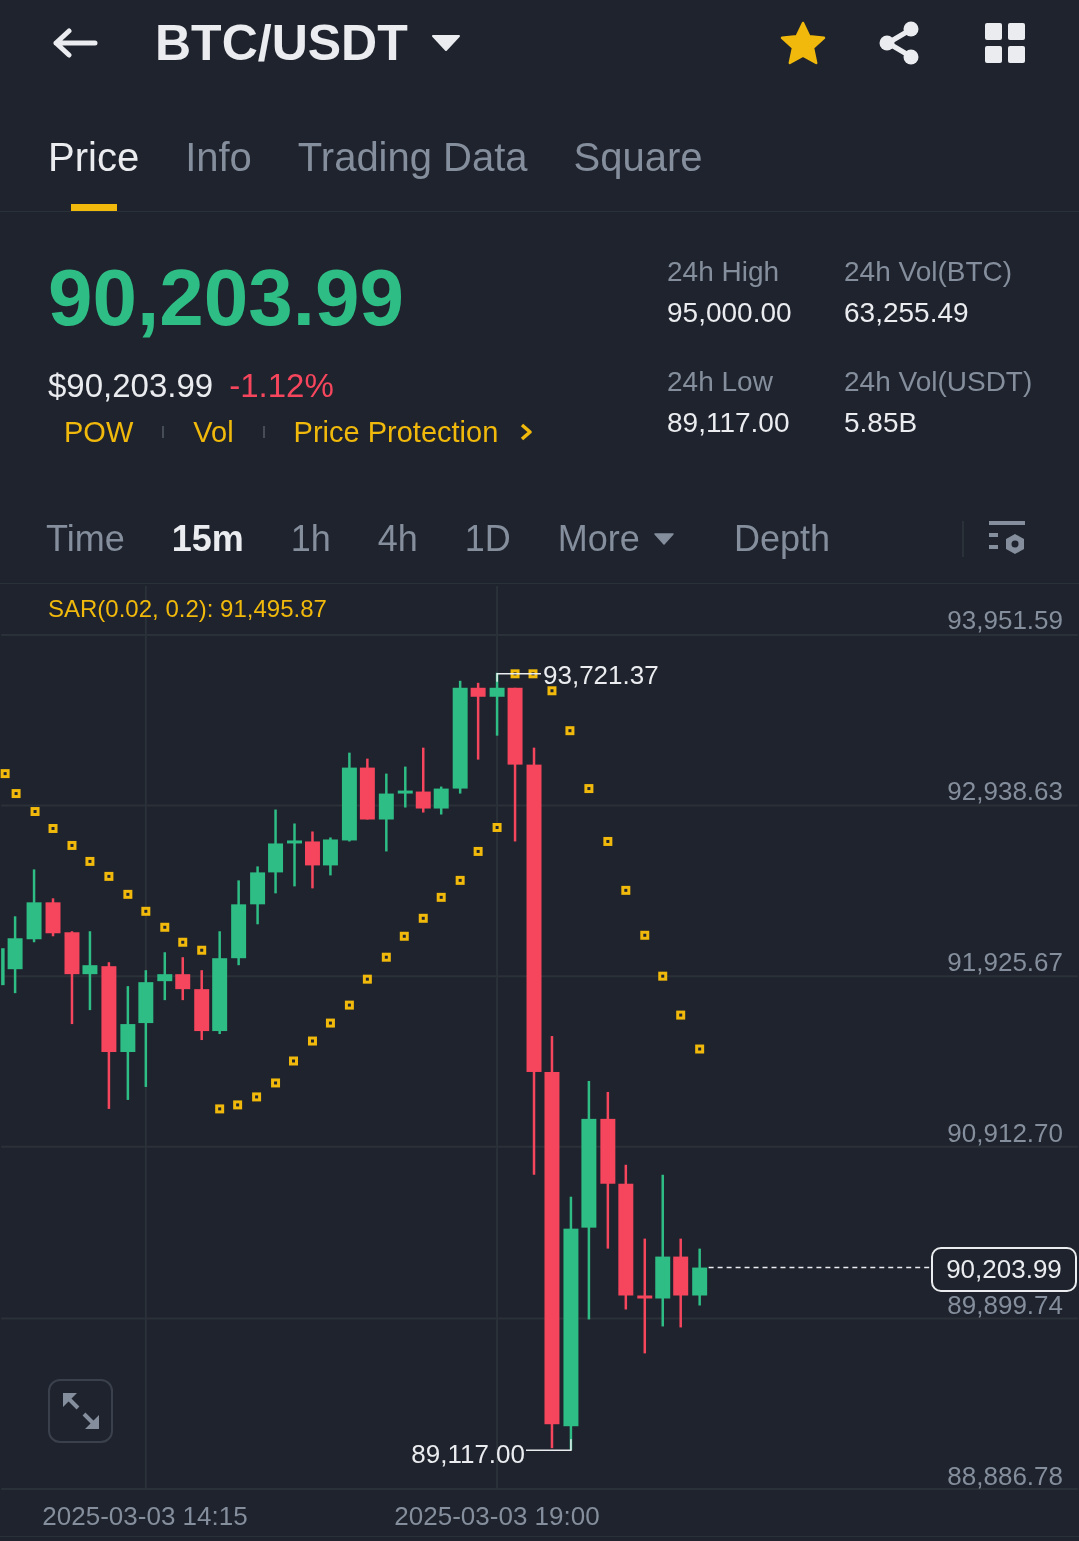 This screenshot has width=1079, height=1541. I want to click on tab: Info, so click(218, 172).